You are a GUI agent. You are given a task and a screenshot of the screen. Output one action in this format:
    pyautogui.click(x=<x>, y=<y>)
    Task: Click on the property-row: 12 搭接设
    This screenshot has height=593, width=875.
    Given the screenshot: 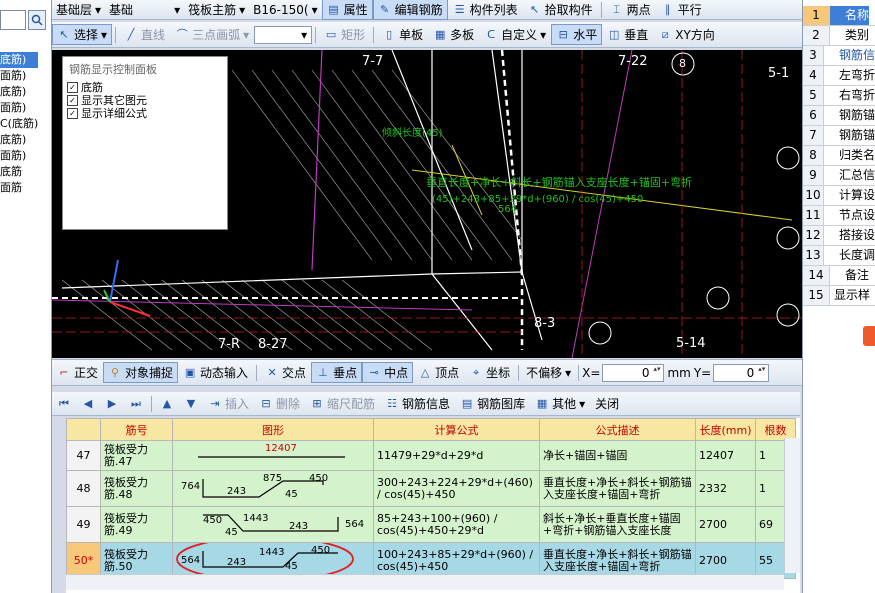 What is the action you would take?
    pyautogui.click(x=839, y=236)
    